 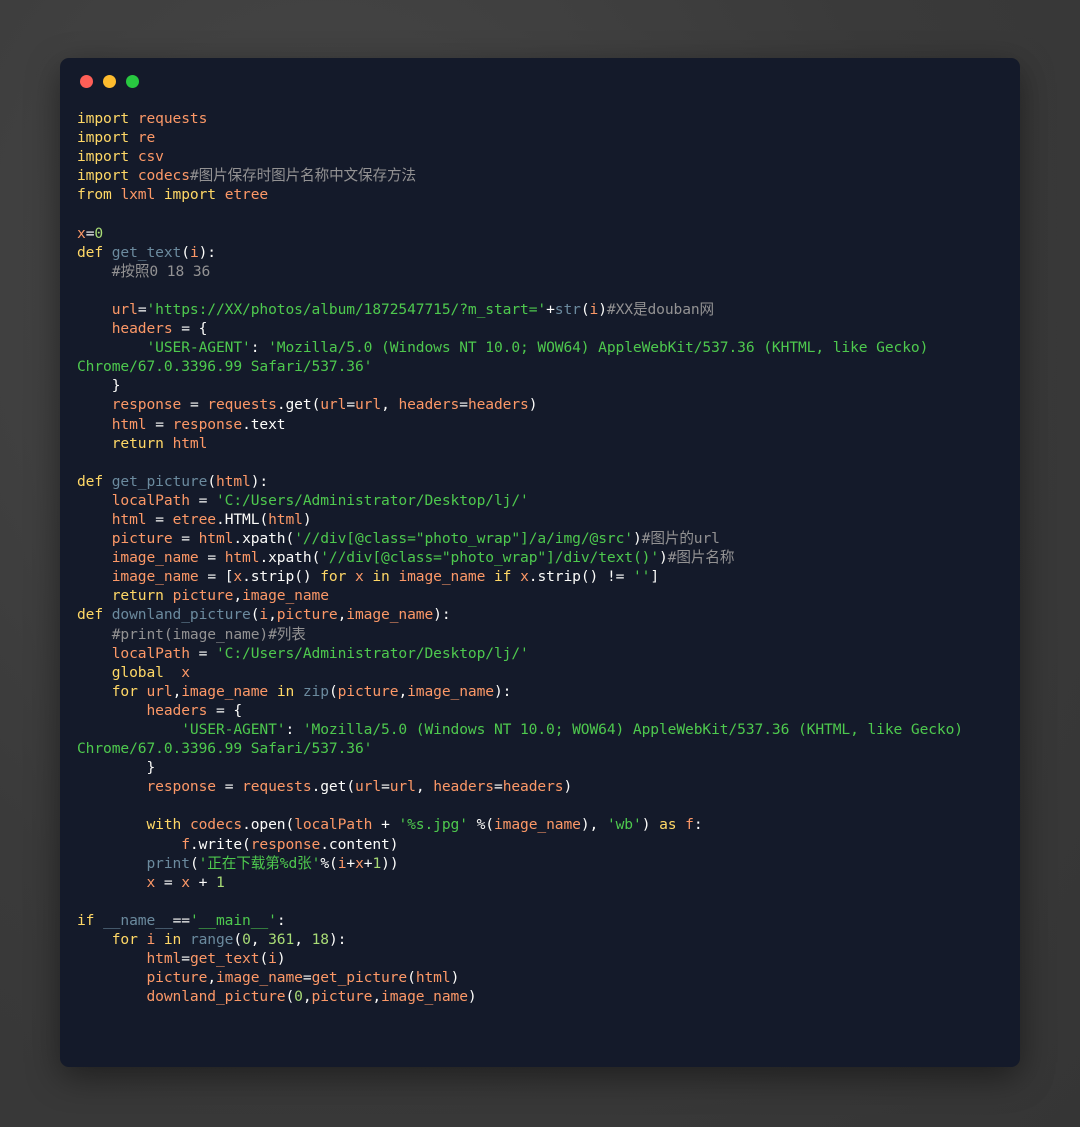 What do you see at coordinates (132, 81) in the screenshot?
I see `maximize-window-button` at bounding box center [132, 81].